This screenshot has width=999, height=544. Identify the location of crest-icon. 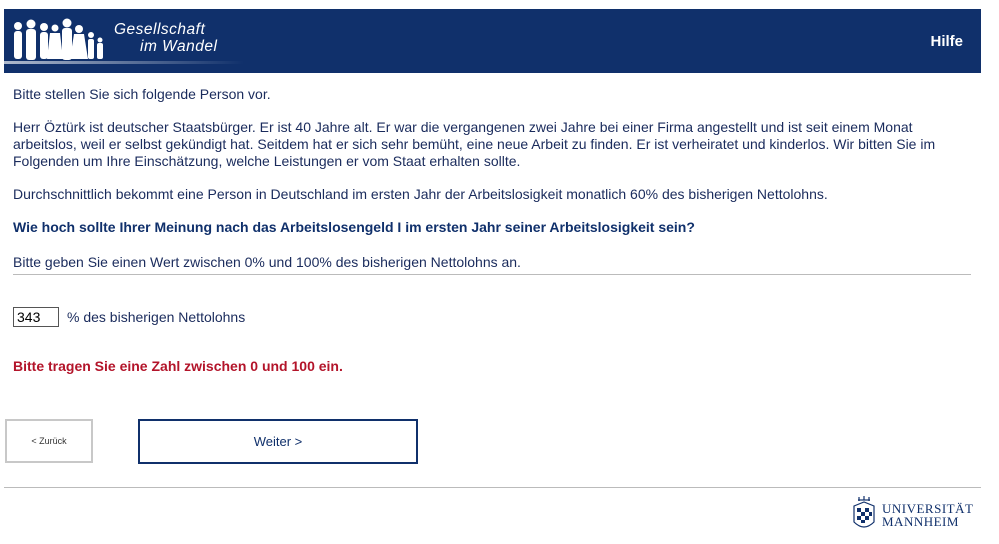
(864, 512).